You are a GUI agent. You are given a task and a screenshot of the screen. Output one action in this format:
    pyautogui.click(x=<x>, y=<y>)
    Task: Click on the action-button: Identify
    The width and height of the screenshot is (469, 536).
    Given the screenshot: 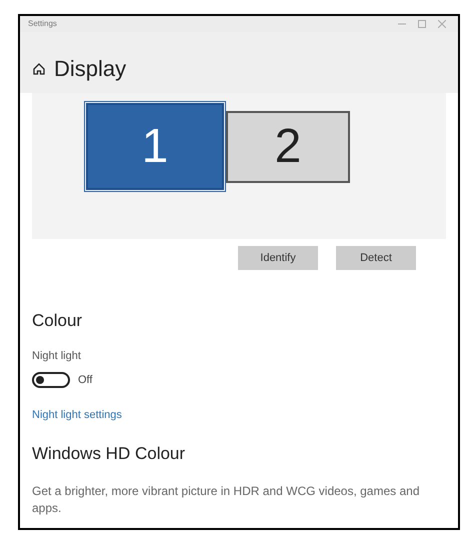 What is the action you would take?
    pyautogui.click(x=278, y=258)
    